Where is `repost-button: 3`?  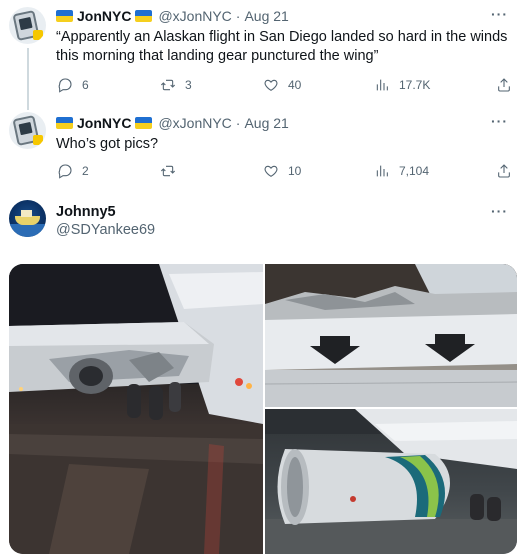
repost-button: 3 is located at coordinates (176, 85).